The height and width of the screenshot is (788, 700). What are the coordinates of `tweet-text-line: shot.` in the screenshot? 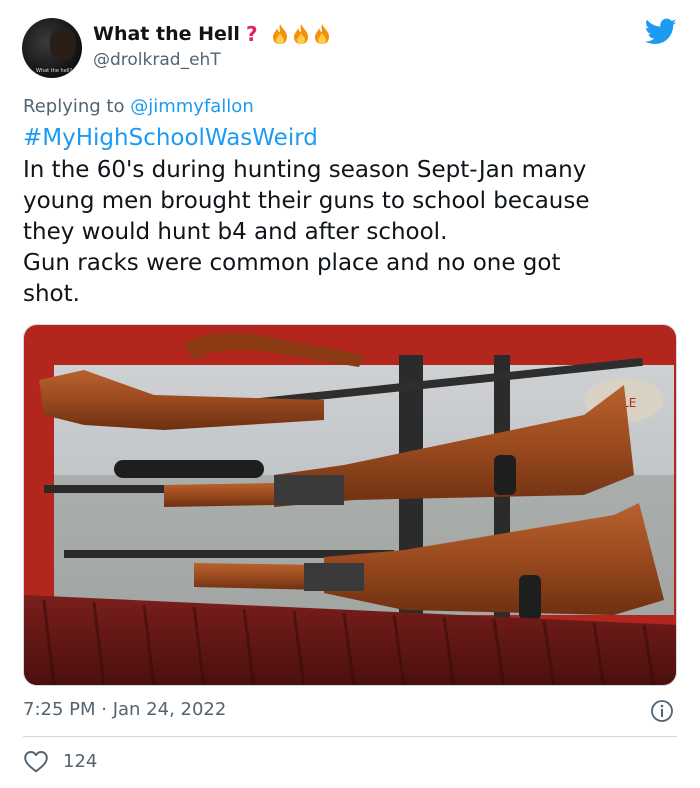 It's located at (51, 294).